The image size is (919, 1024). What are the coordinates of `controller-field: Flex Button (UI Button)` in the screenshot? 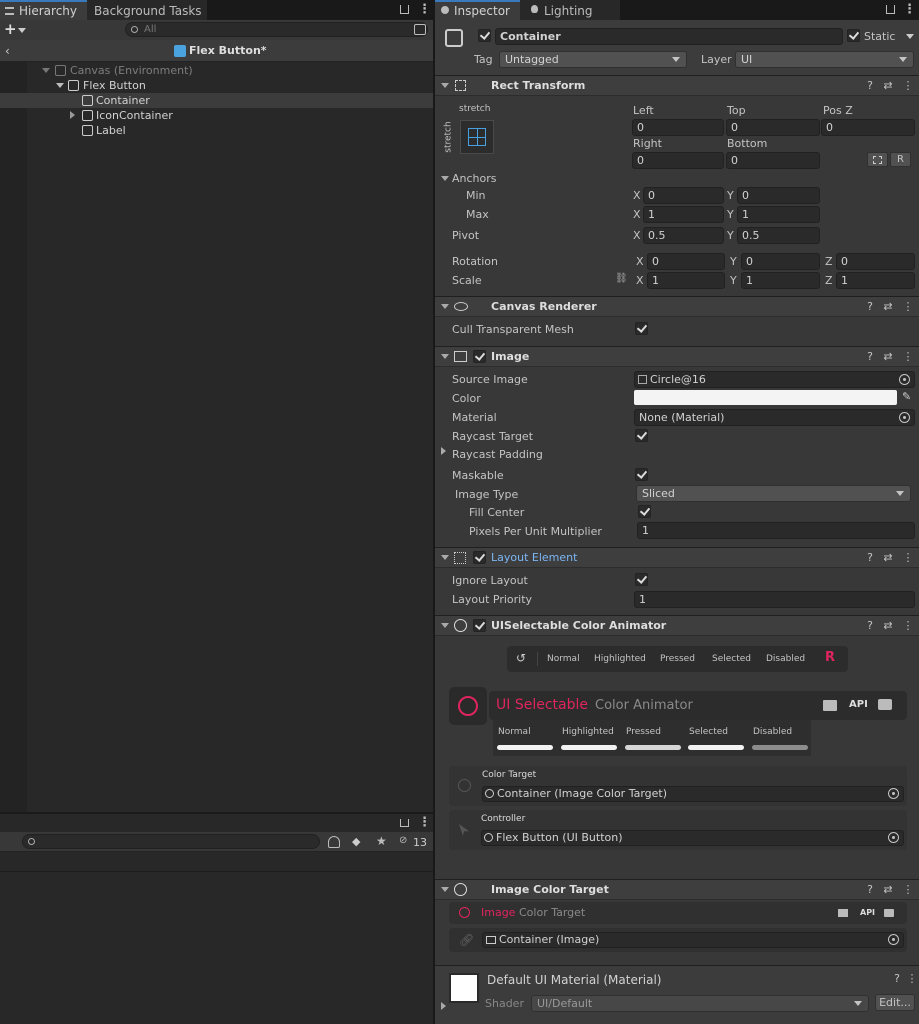 It's located at (692, 838).